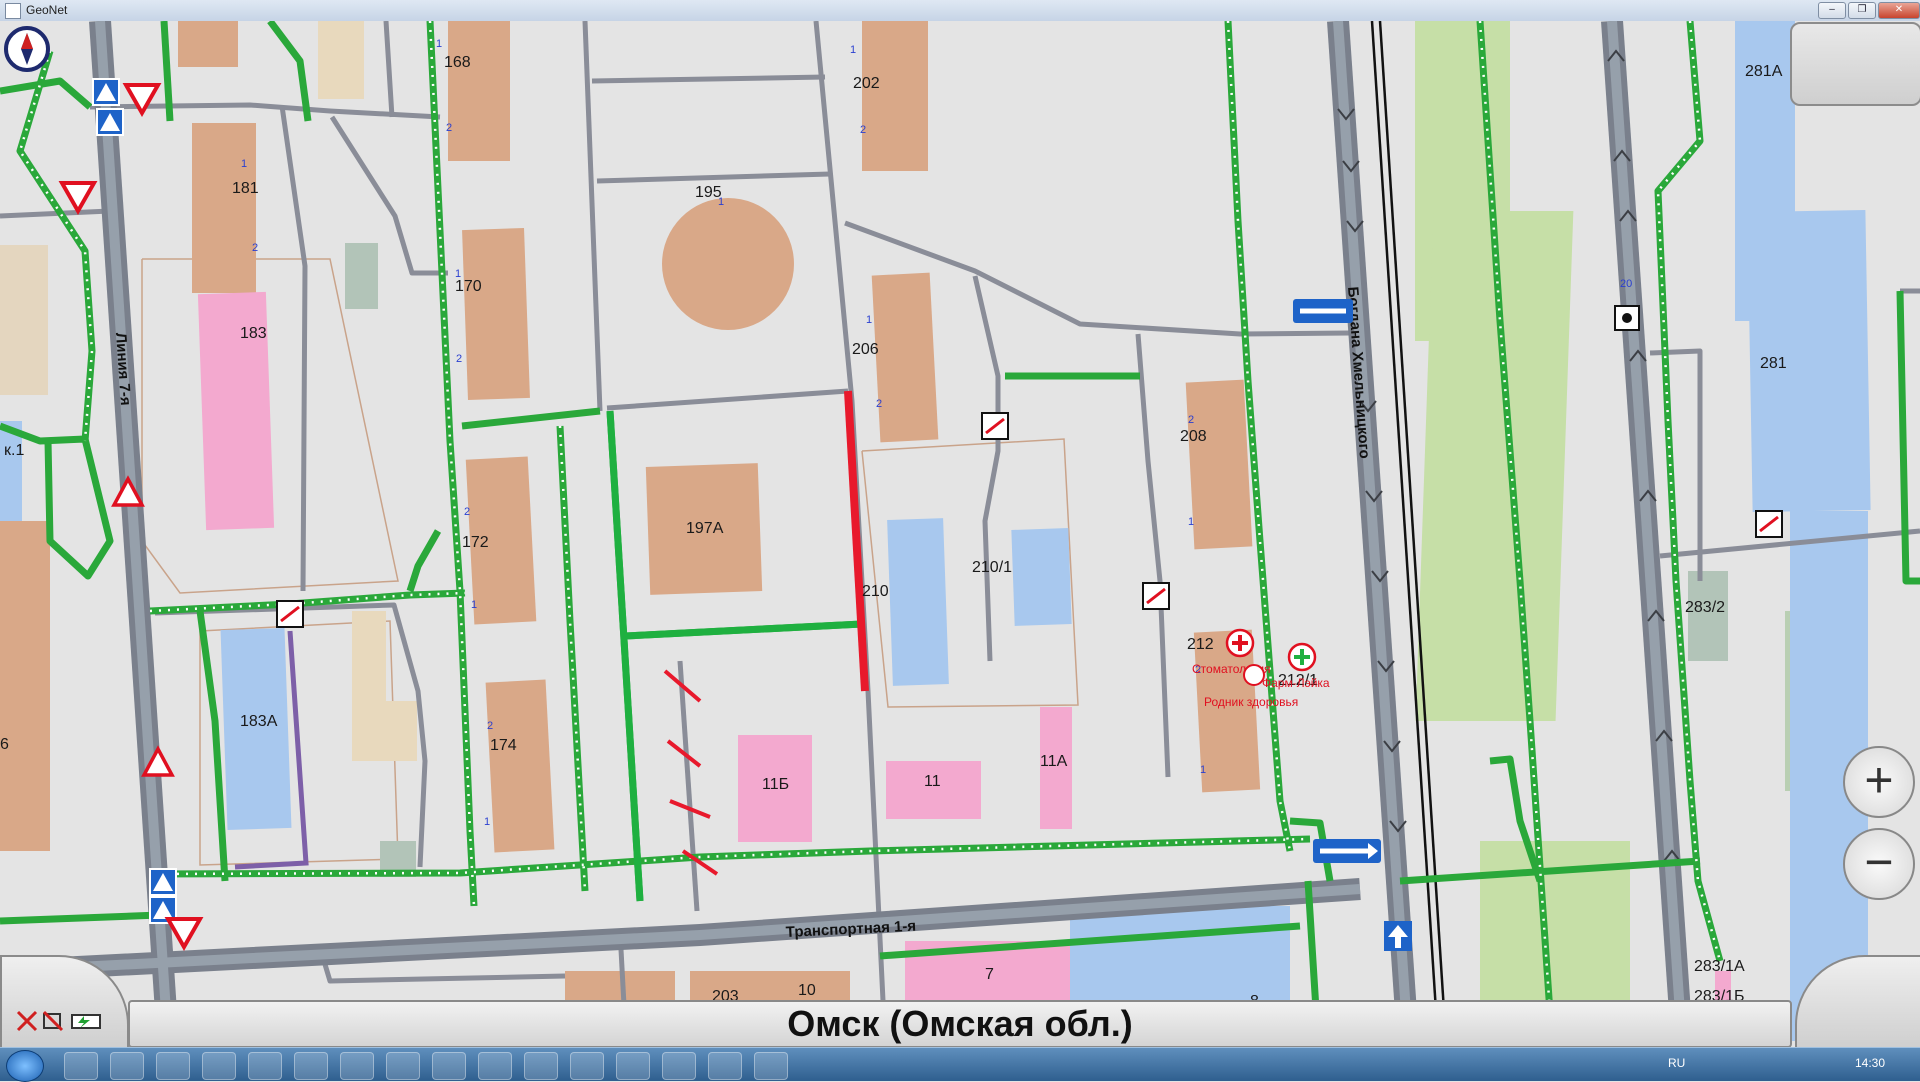 Image resolution: width=1920 pixels, height=1082 pixels. What do you see at coordinates (253, 333) in the screenshot?
I see `building-label: 183` at bounding box center [253, 333].